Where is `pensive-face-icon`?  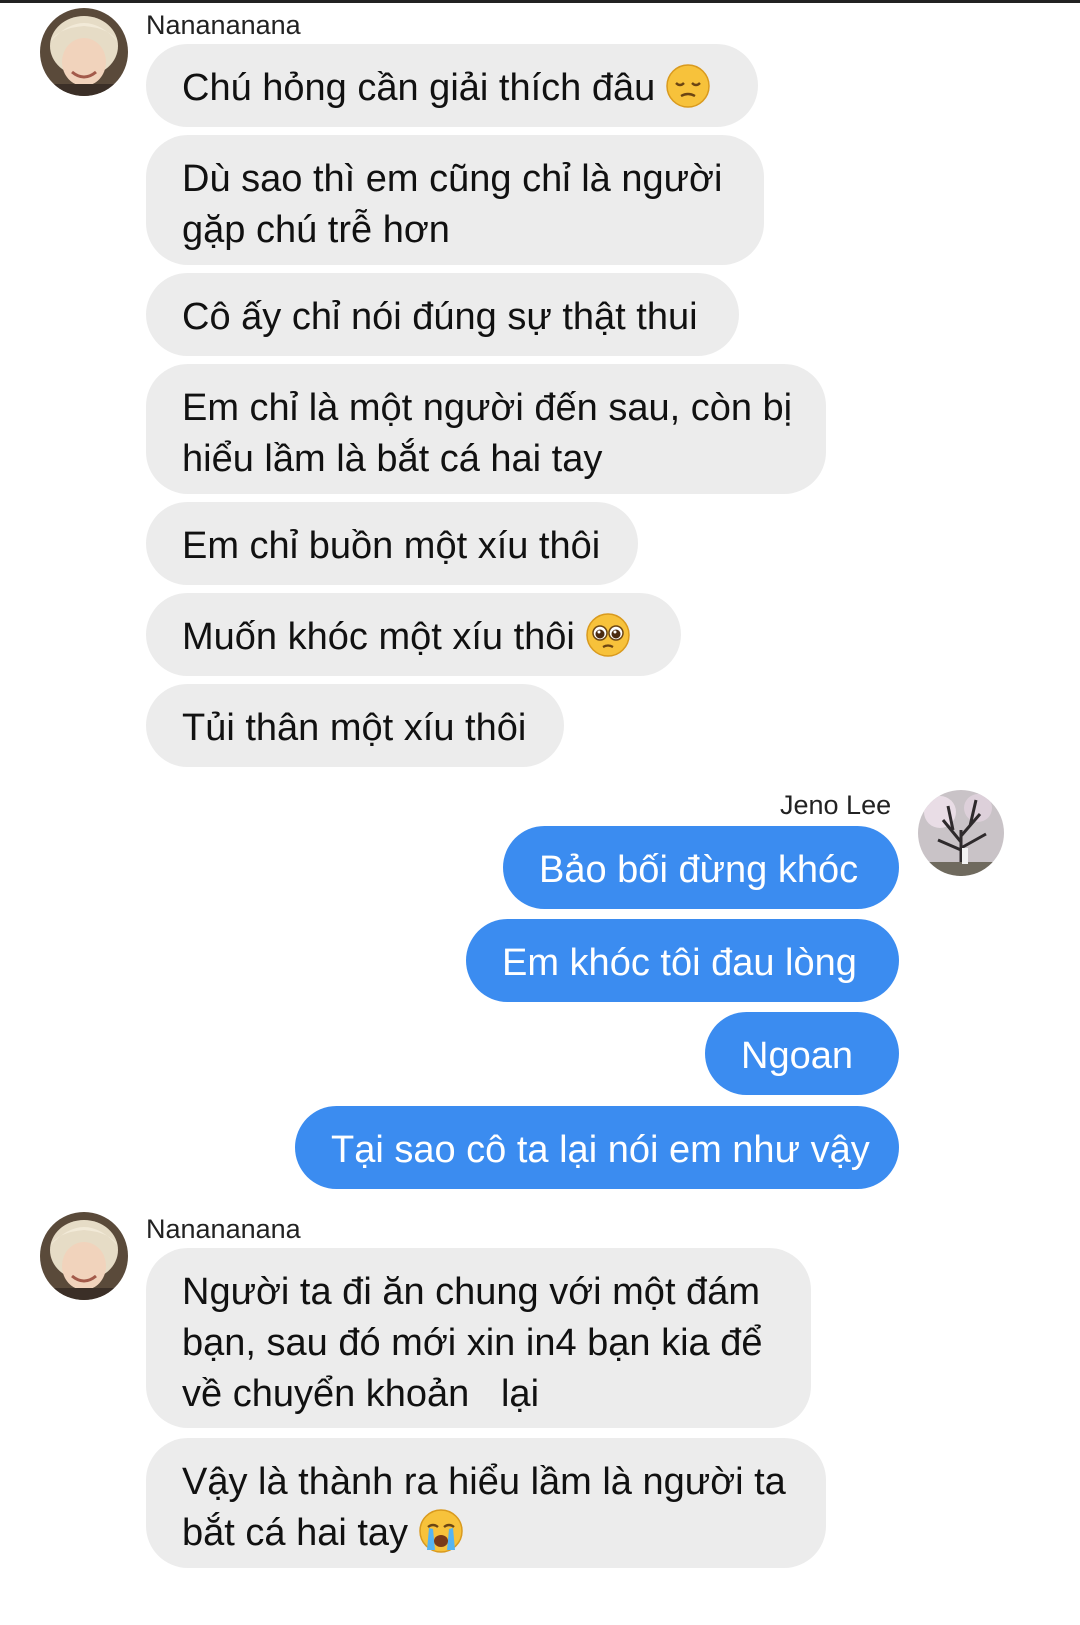
pensive-face-icon is located at coordinates (688, 86).